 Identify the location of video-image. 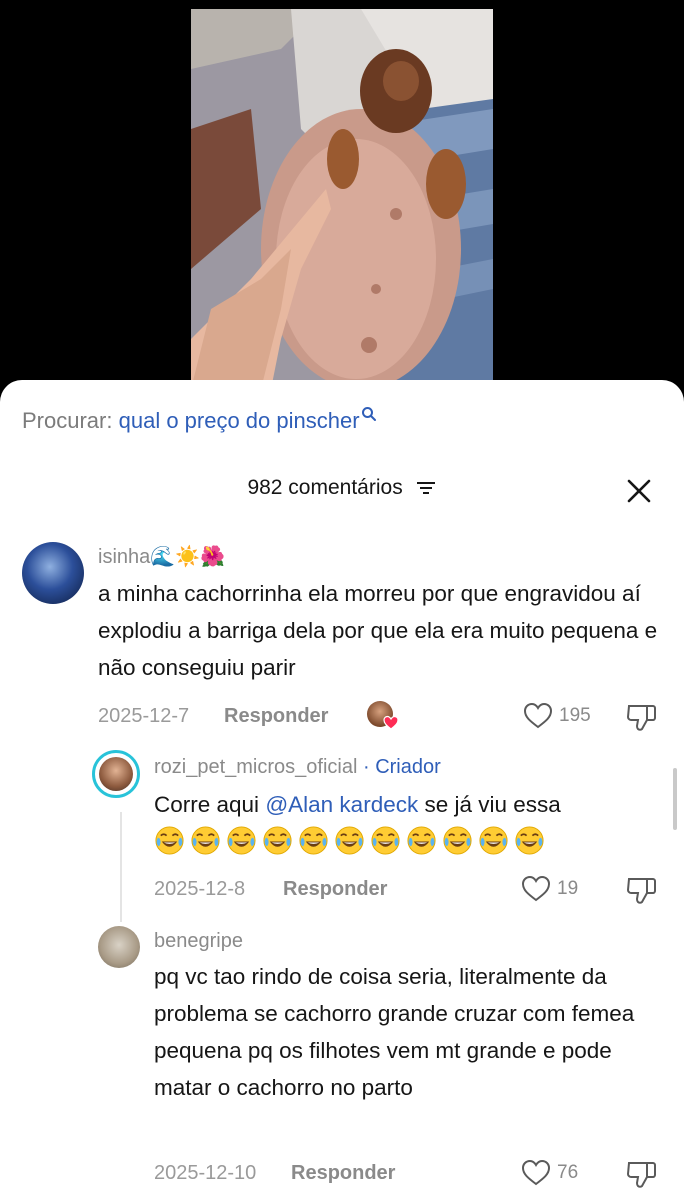
(342, 199).